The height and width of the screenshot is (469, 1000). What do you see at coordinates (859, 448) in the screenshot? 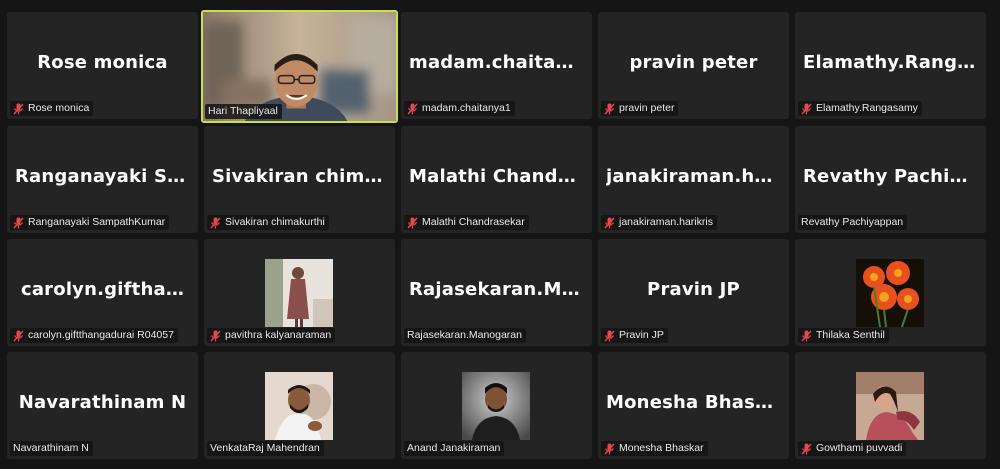
I see `participant-label-text: Gowthami puvvadi` at bounding box center [859, 448].